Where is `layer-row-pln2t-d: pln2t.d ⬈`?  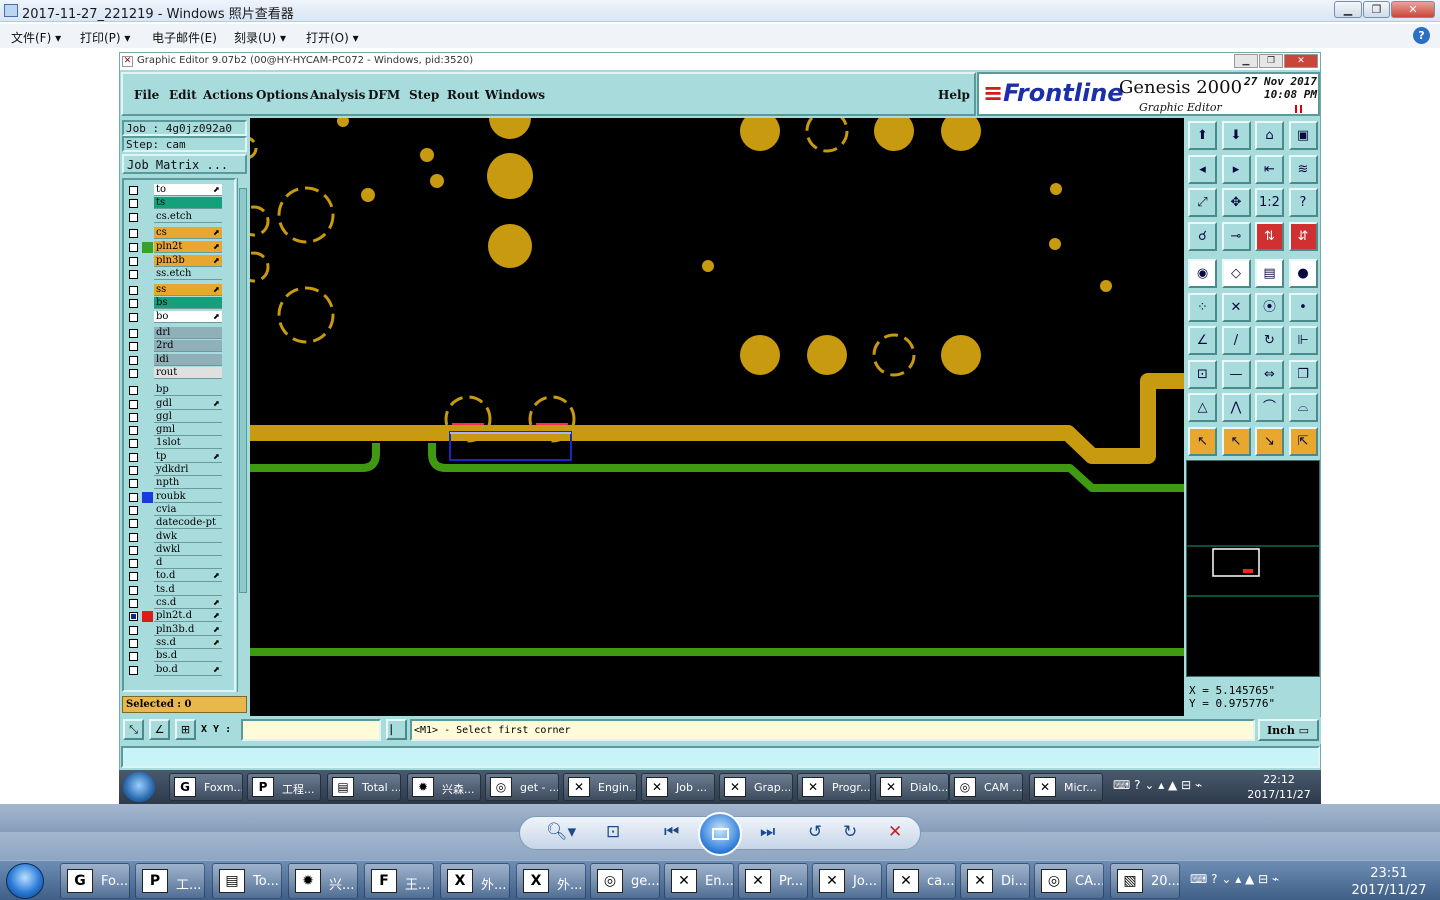
layer-row-pln2t-d: pln2t.d ⬈ is located at coordinates (180, 616).